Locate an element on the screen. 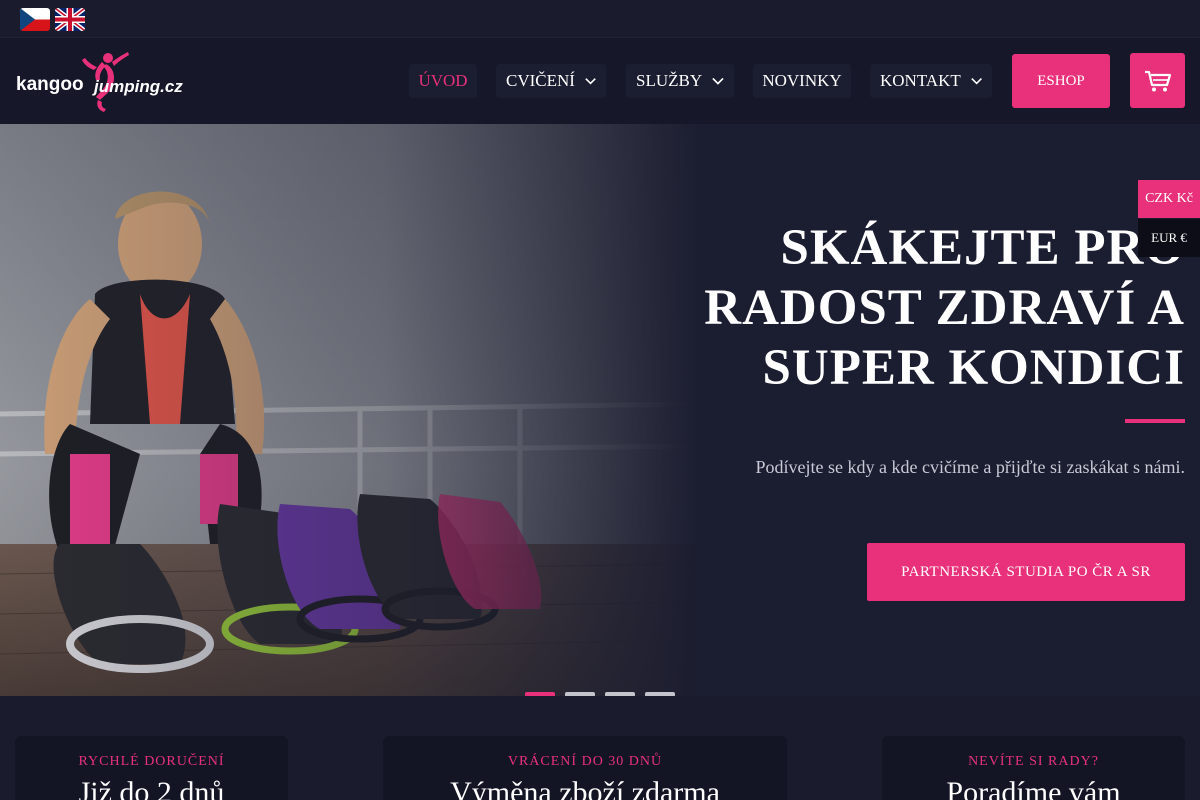 The image size is (1200, 800). top-bar is located at coordinates (600, 19).